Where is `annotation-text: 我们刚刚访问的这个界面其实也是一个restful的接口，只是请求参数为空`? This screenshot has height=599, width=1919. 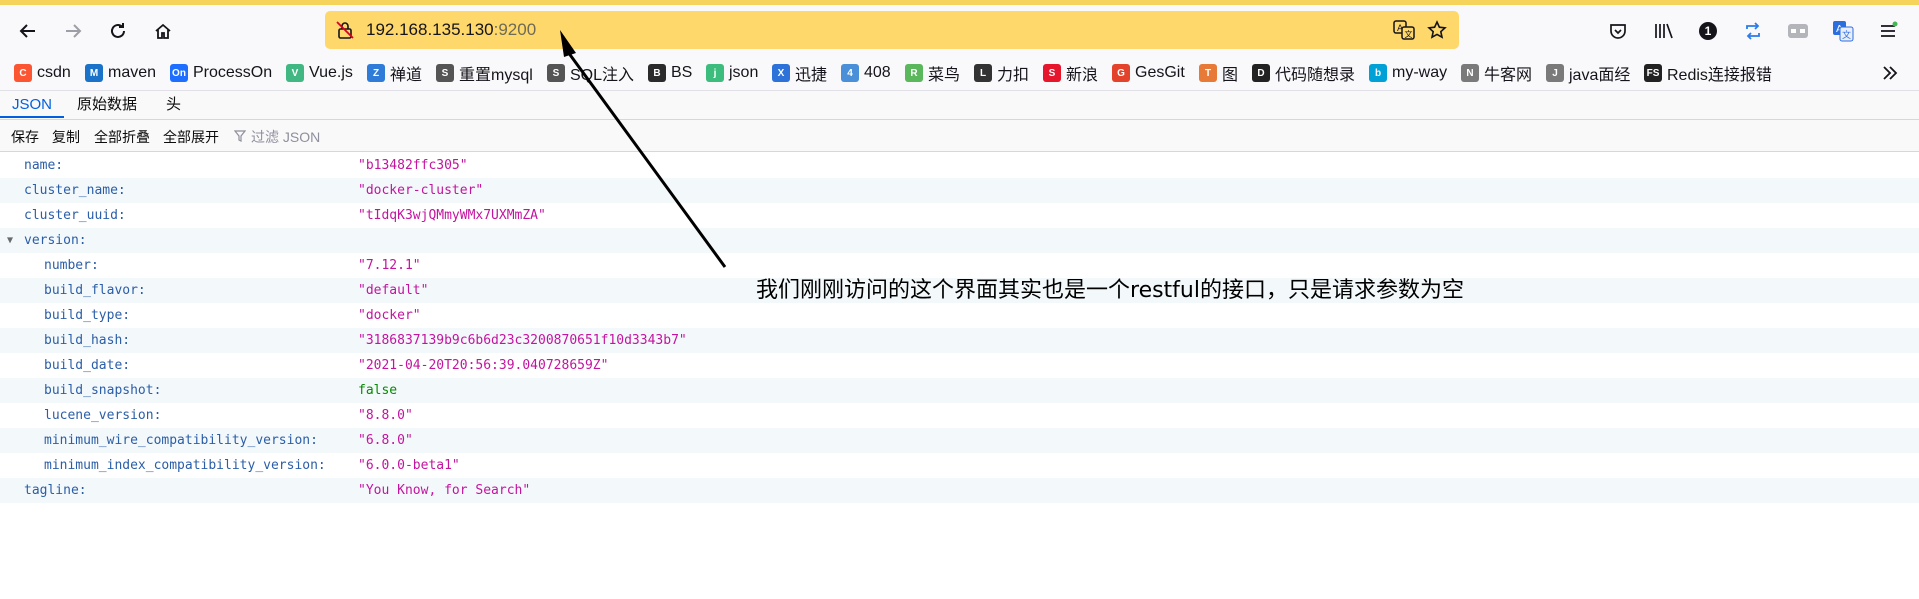
annotation-text: 我们刚刚访问的这个界面其实也是一个restful的接口，只是请求参数为空 is located at coordinates (1110, 290).